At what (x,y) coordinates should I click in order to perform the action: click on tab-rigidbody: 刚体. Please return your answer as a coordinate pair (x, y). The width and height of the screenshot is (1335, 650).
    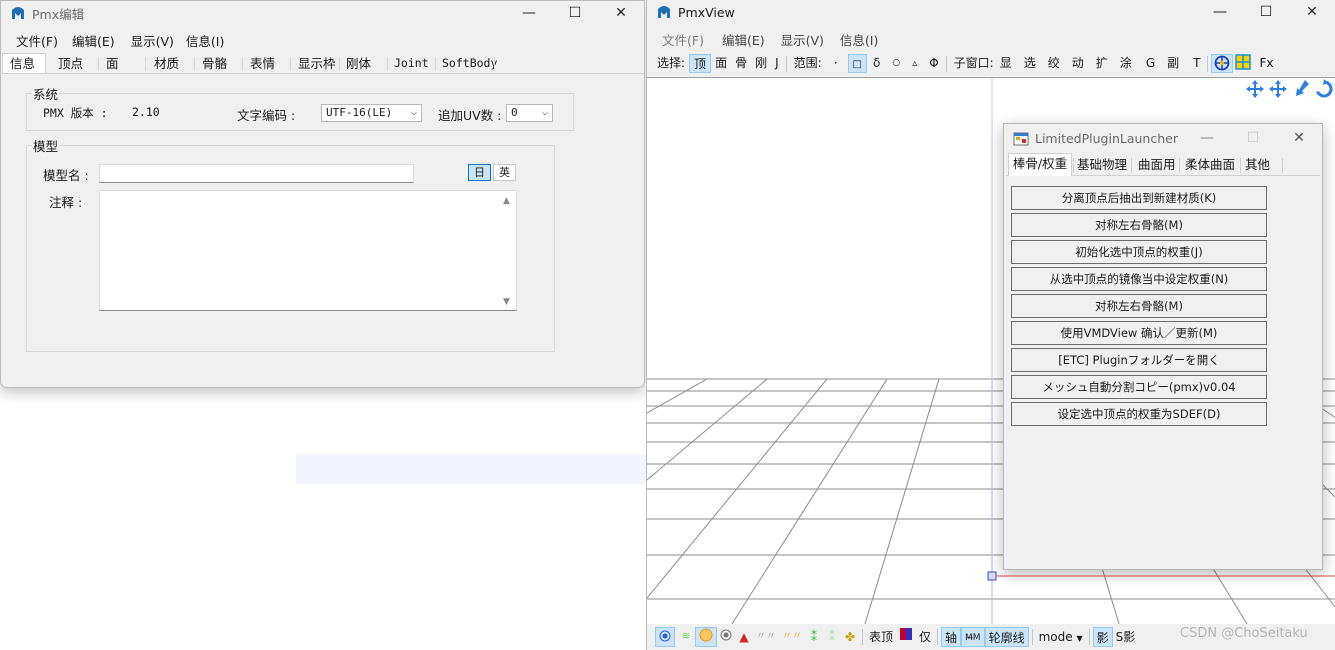
    Looking at the image, I should click on (358, 63).